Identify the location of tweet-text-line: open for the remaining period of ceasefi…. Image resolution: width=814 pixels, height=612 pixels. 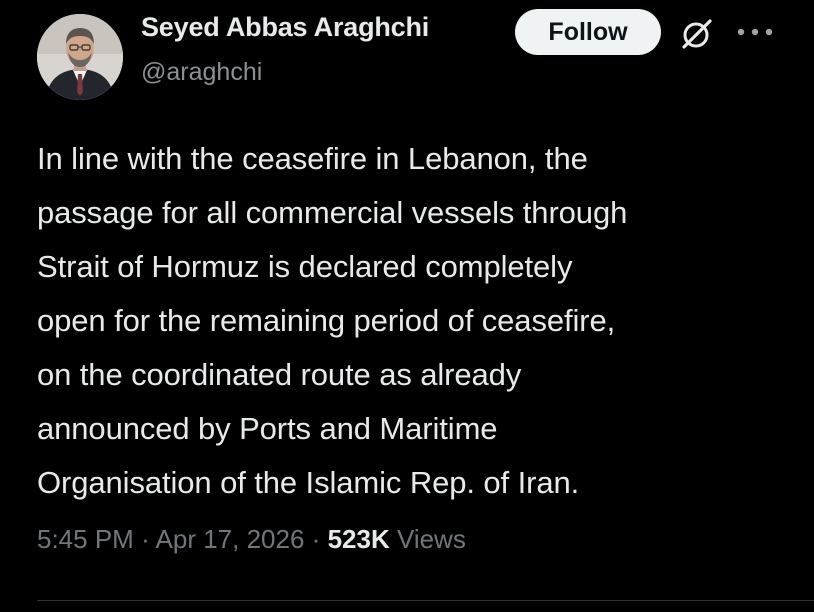
(326, 320).